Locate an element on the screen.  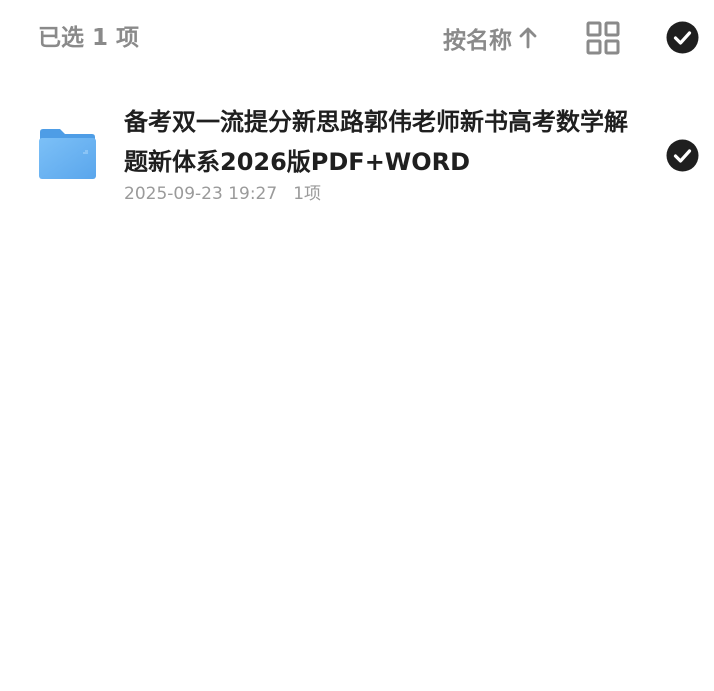
row-selected-check-icon is located at coordinates (682, 155).